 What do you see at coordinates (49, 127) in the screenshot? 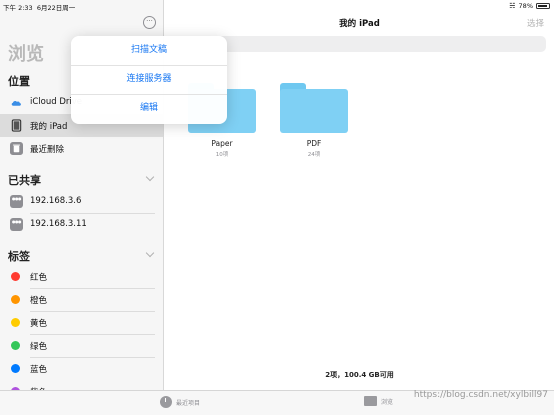
I see `sidebar-item-label: 我的 iPad` at bounding box center [49, 127].